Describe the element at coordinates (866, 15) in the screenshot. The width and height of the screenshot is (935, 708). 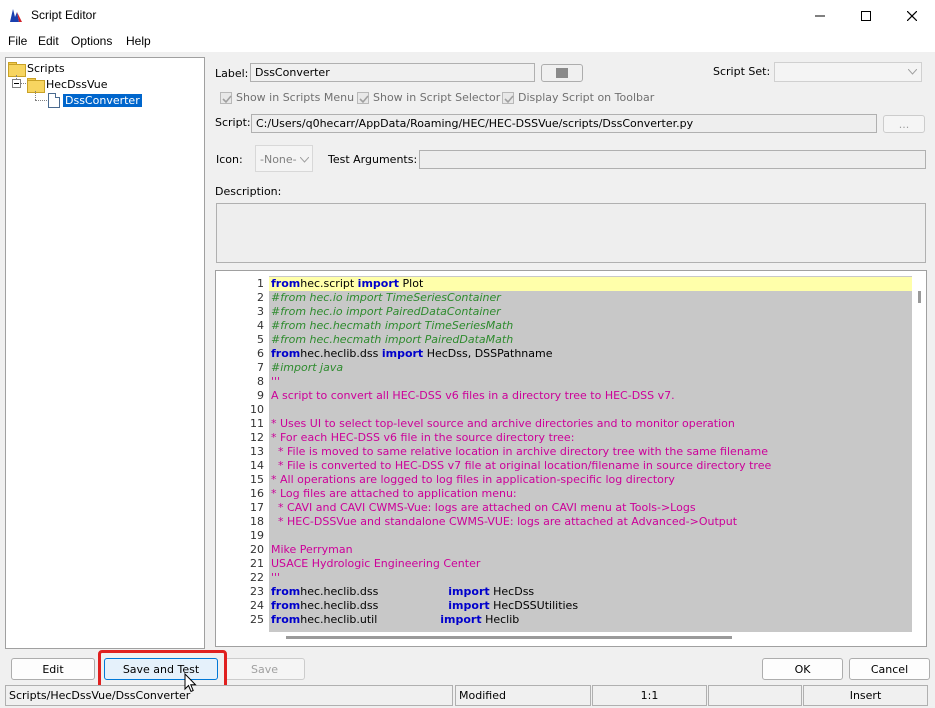
I see `maximize-button` at that location.